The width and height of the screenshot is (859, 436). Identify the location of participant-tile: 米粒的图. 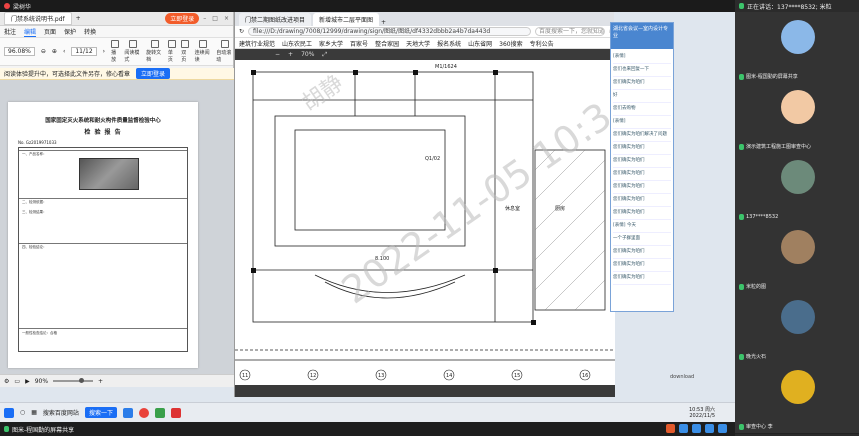
(797, 258).